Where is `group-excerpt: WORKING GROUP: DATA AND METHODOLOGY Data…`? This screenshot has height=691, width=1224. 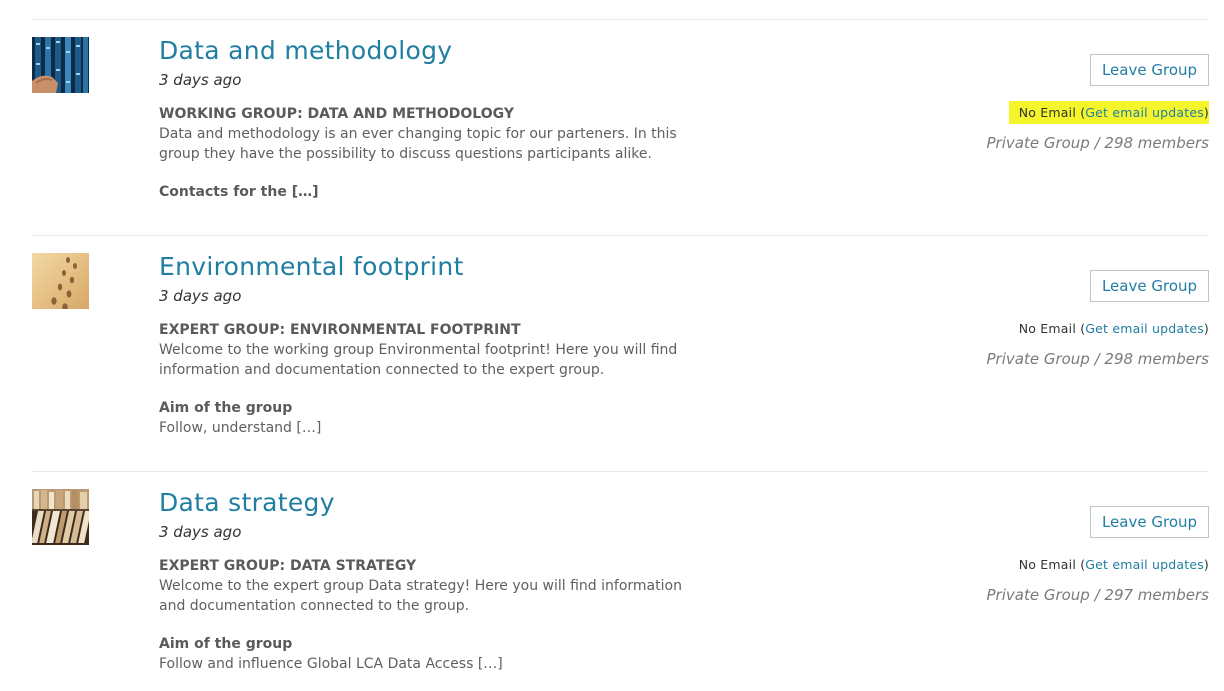
group-excerpt: WORKING GROUP: DATA AND METHODOLOGY Data… is located at coordinates (431, 153).